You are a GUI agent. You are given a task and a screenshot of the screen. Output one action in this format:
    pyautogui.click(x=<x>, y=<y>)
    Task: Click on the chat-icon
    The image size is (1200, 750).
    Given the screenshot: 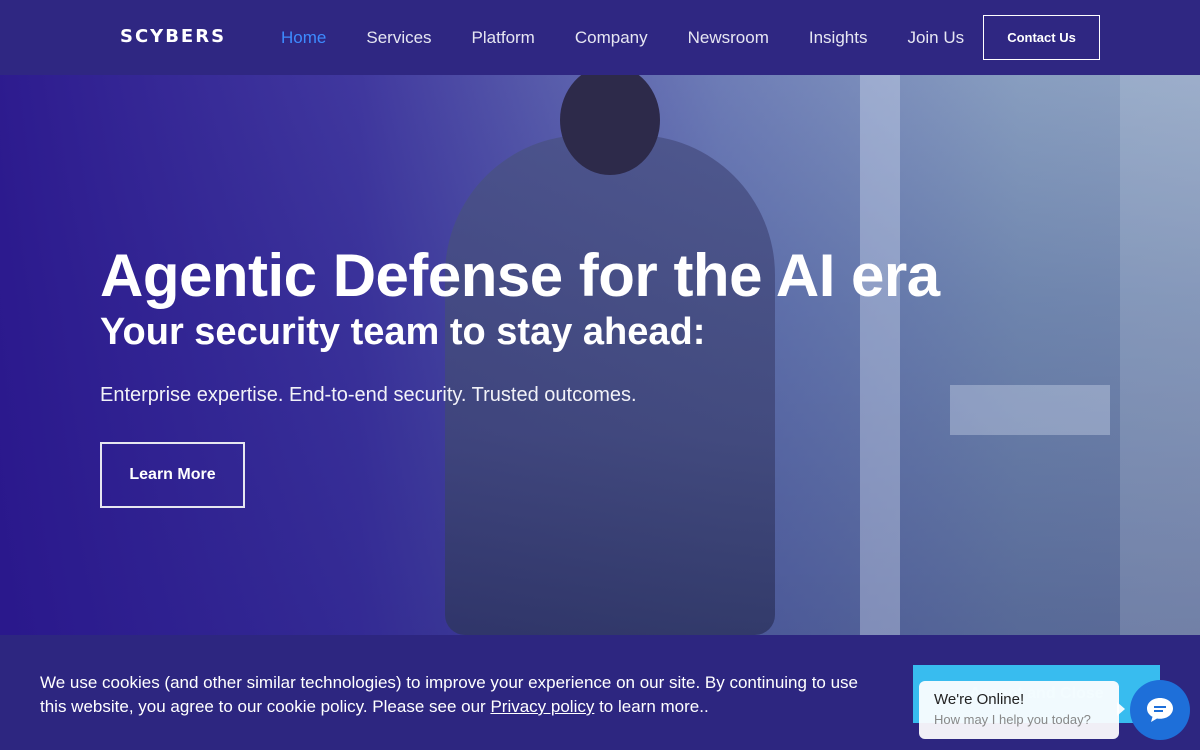 What is the action you would take?
    pyautogui.click(x=1160, y=710)
    